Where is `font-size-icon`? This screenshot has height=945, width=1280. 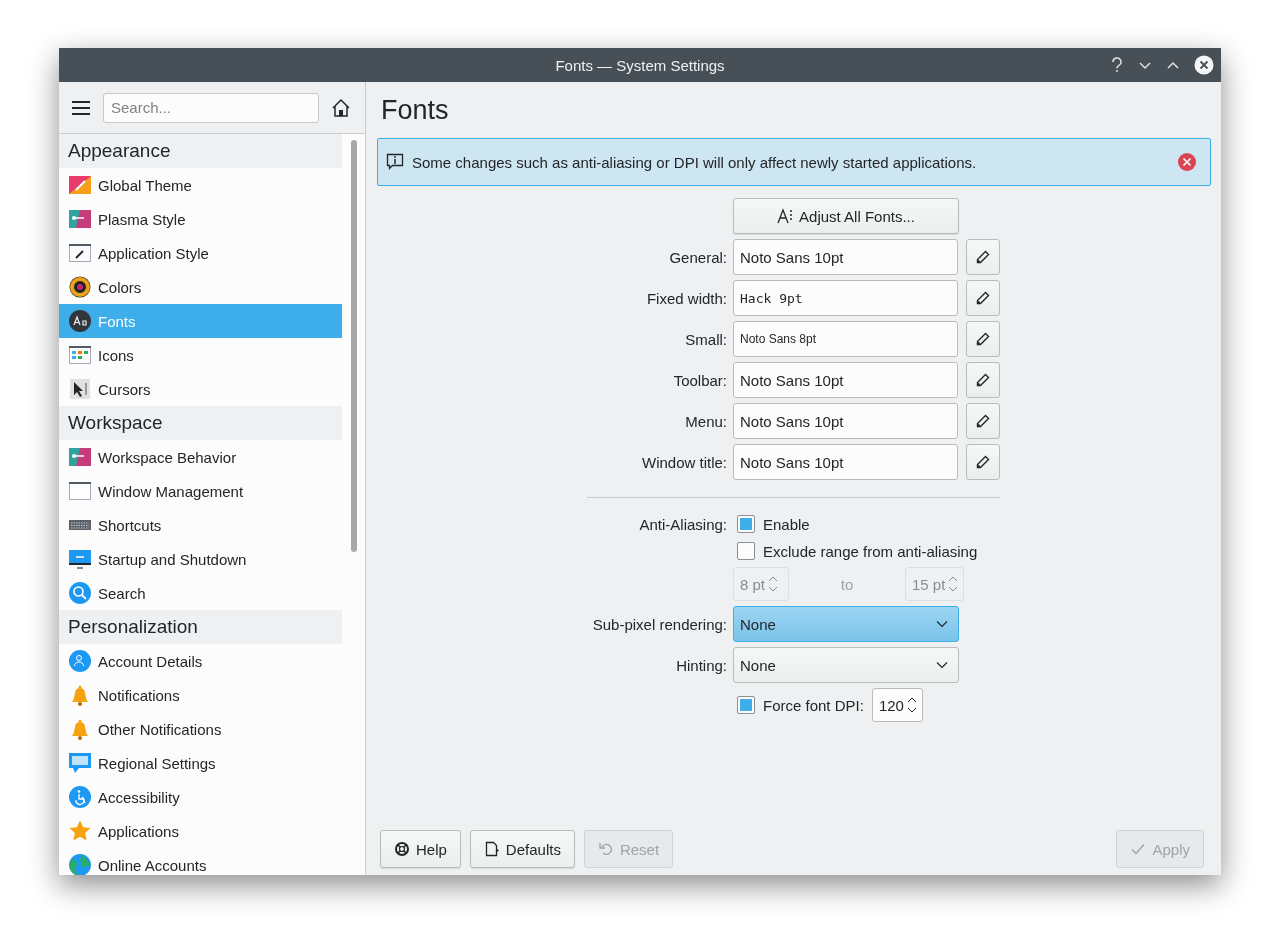
font-size-icon is located at coordinates (785, 216).